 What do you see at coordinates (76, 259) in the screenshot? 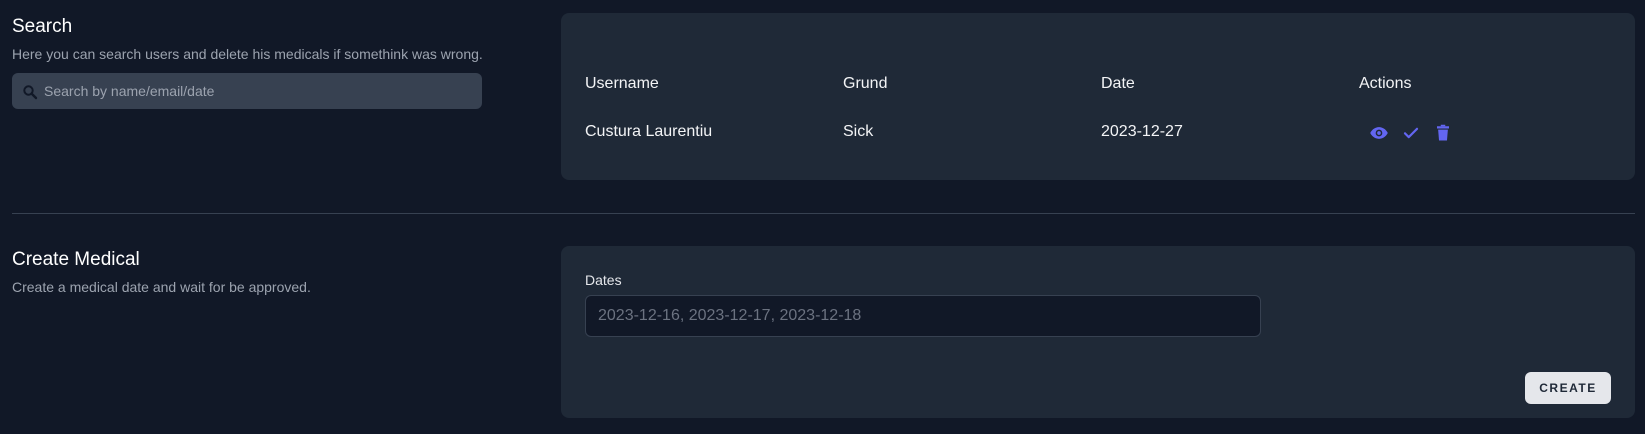
I see `create-title: Create Medical` at bounding box center [76, 259].